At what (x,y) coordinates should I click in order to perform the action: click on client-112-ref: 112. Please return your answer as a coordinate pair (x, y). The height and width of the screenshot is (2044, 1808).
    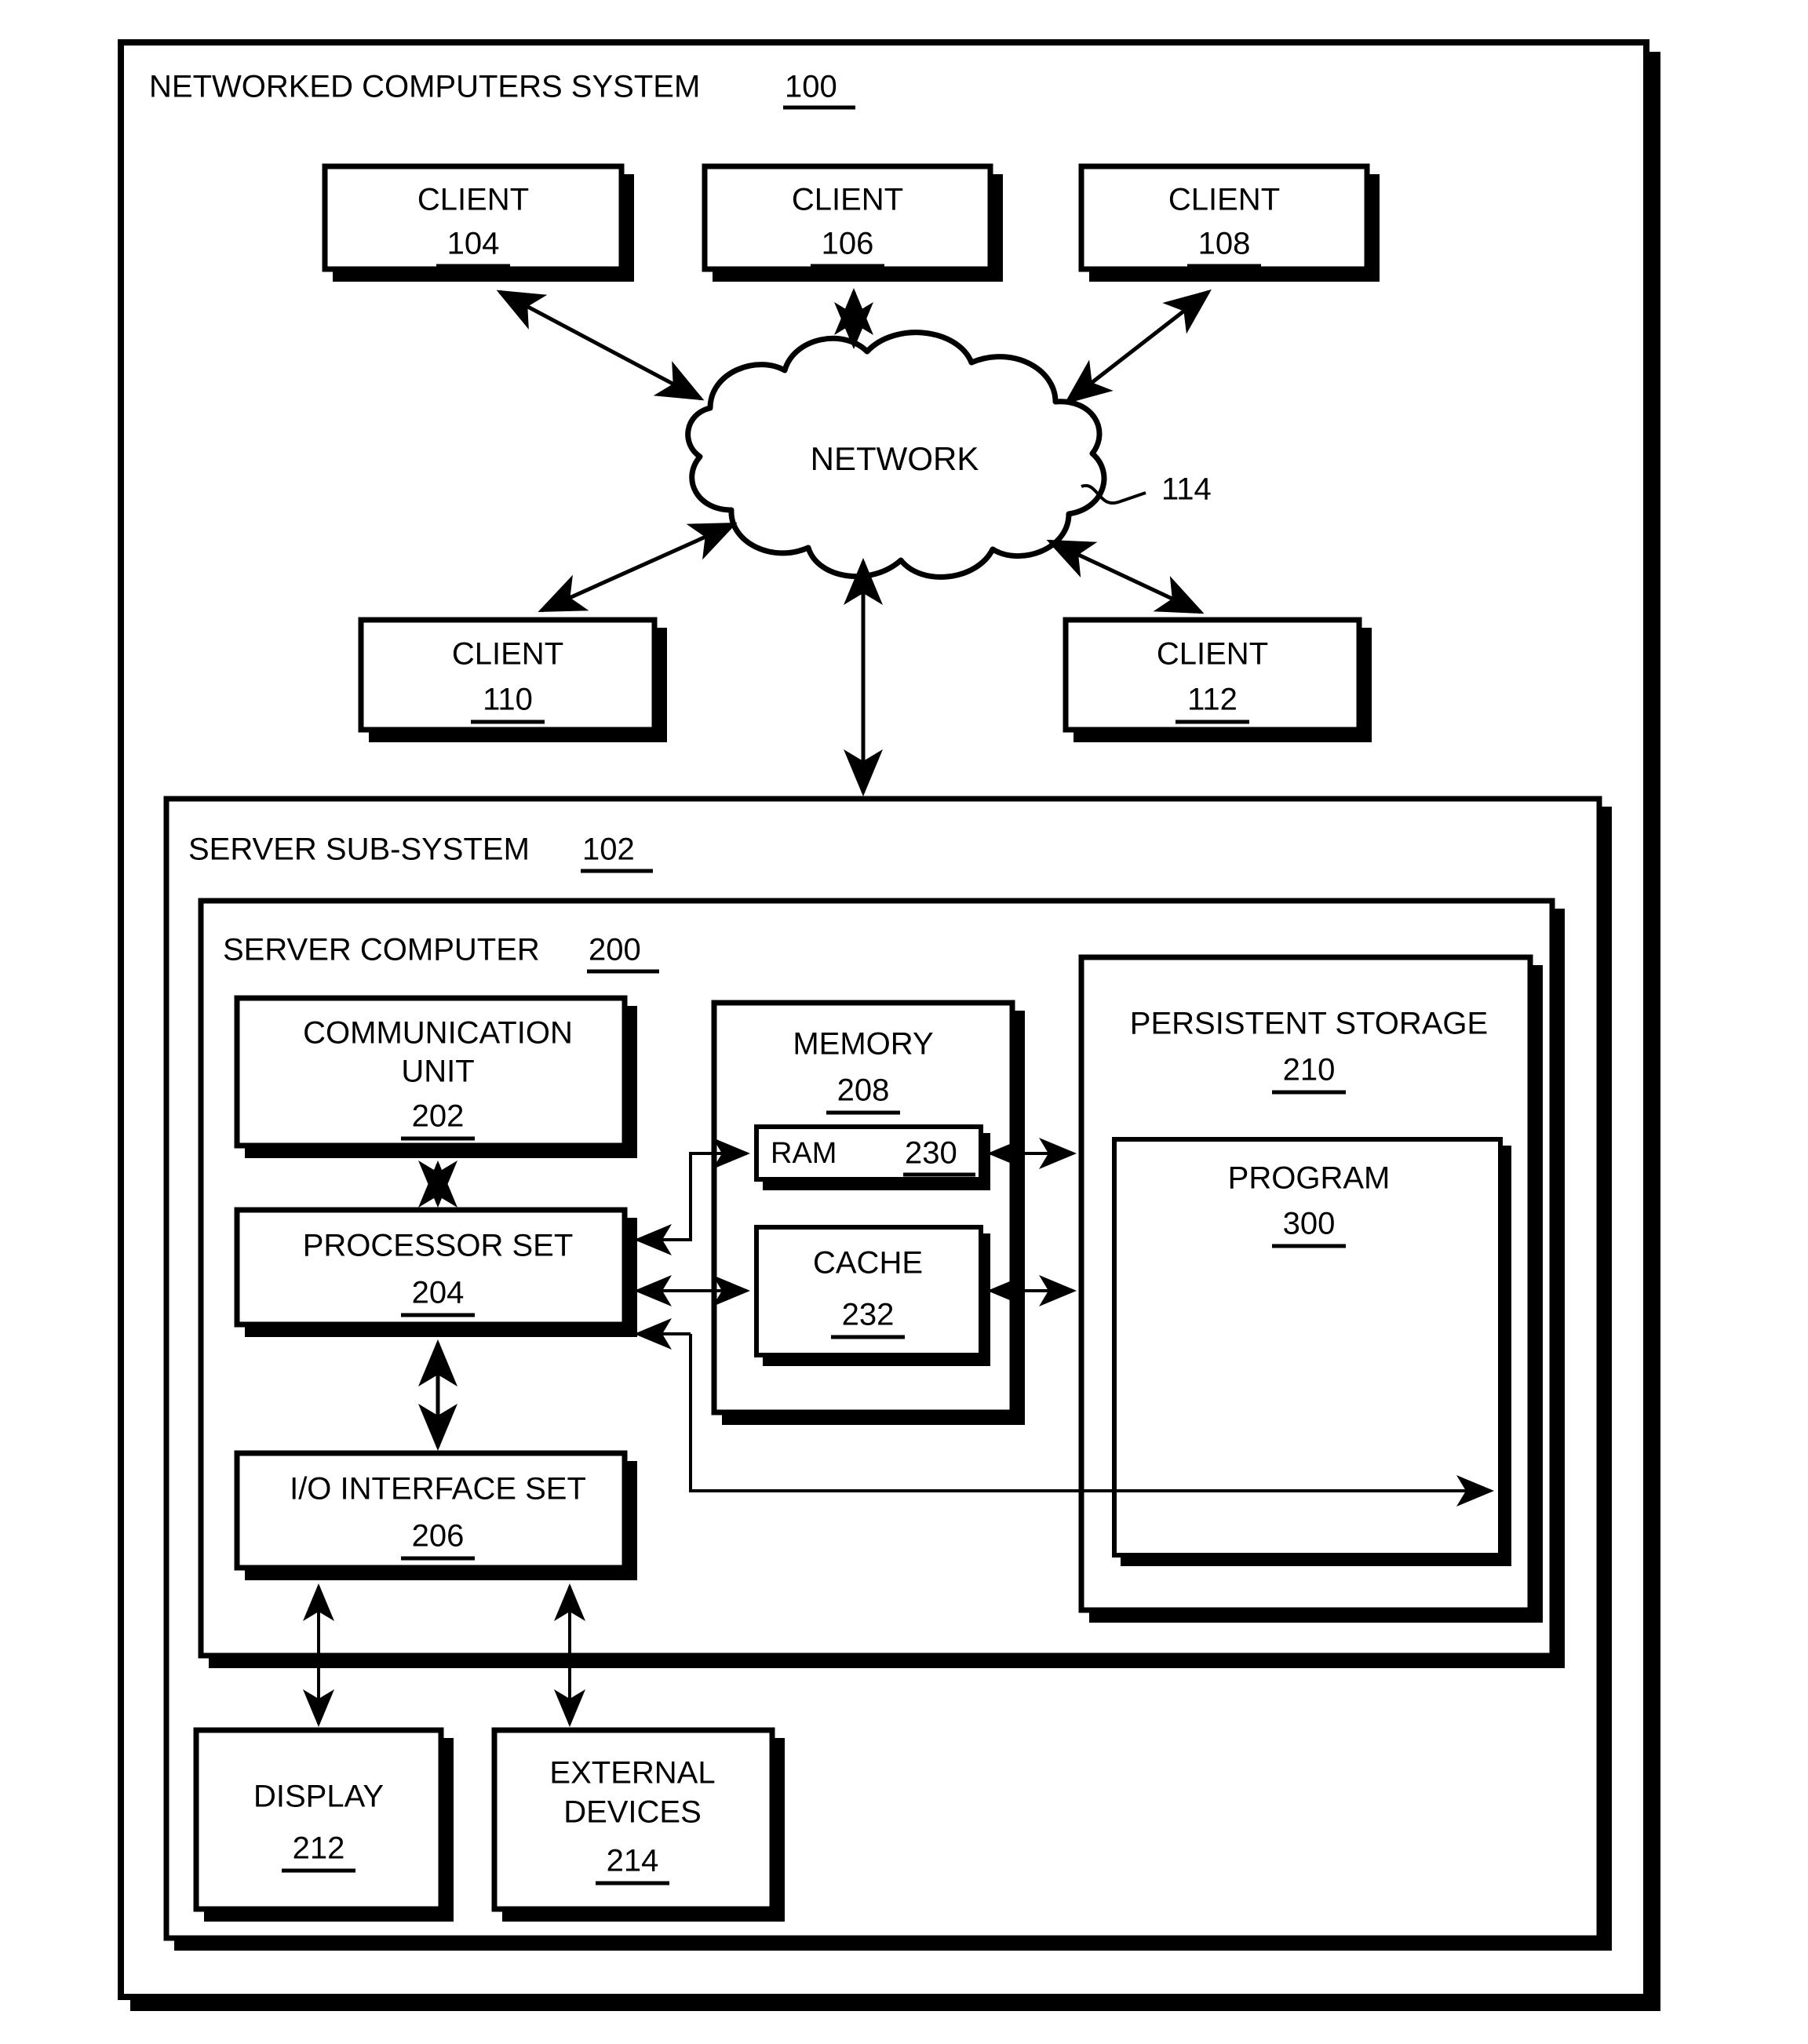
    Looking at the image, I should click on (1212, 700).